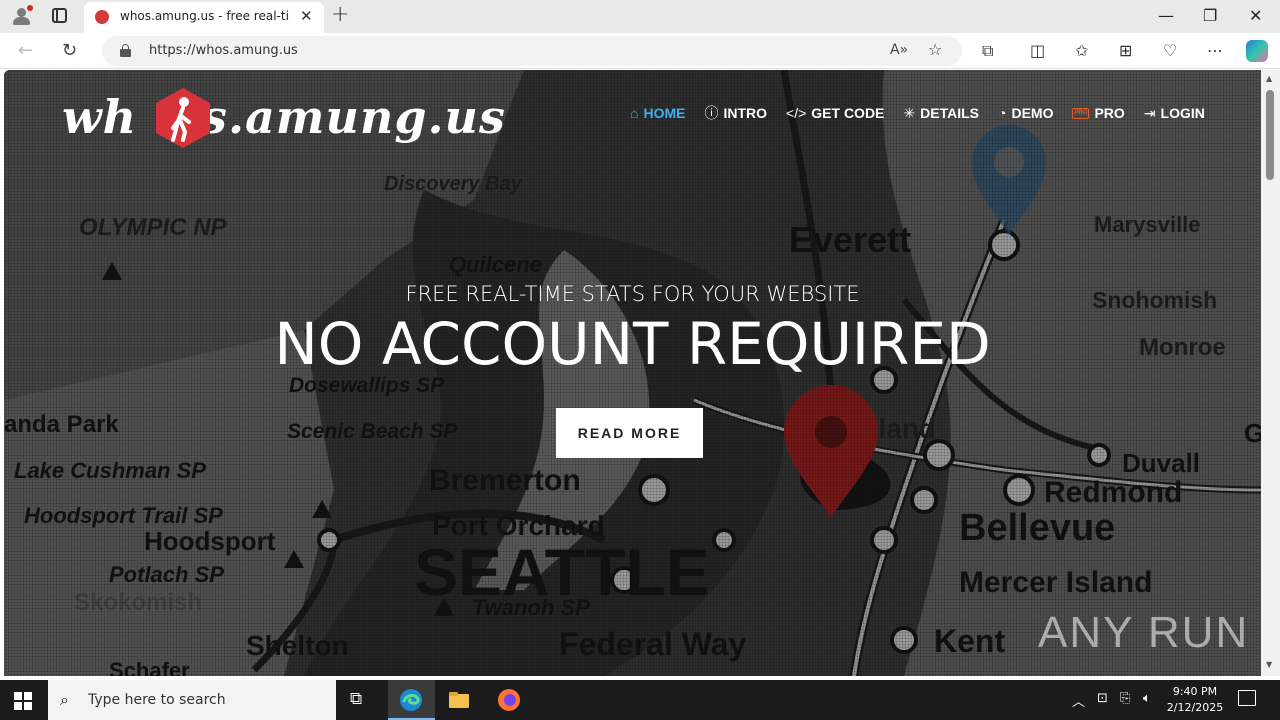 Image resolution: width=1280 pixels, height=720 pixels. Describe the element at coordinates (987, 51) in the screenshot. I see `extensions-icon: ⧉` at that location.